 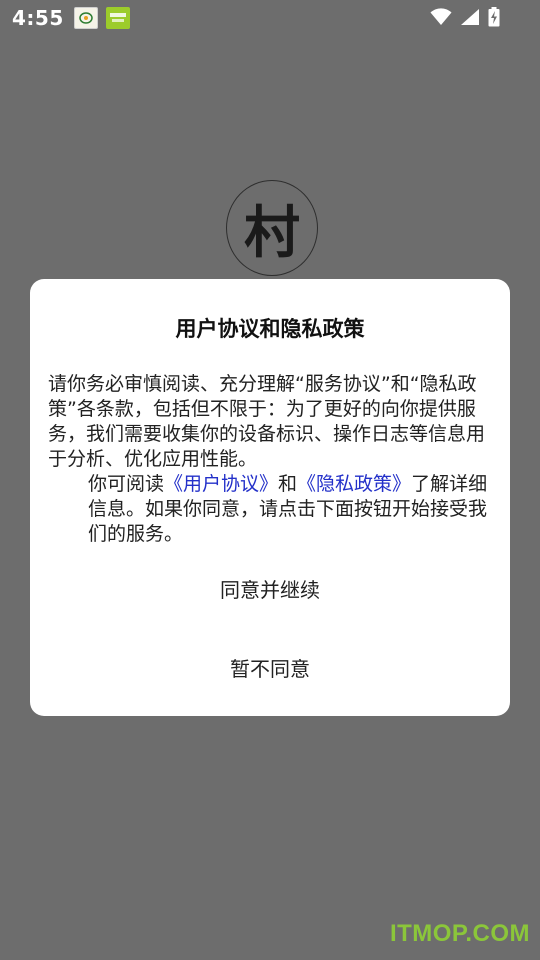 What do you see at coordinates (494, 17) in the screenshot?
I see `battery-charging-icon` at bounding box center [494, 17].